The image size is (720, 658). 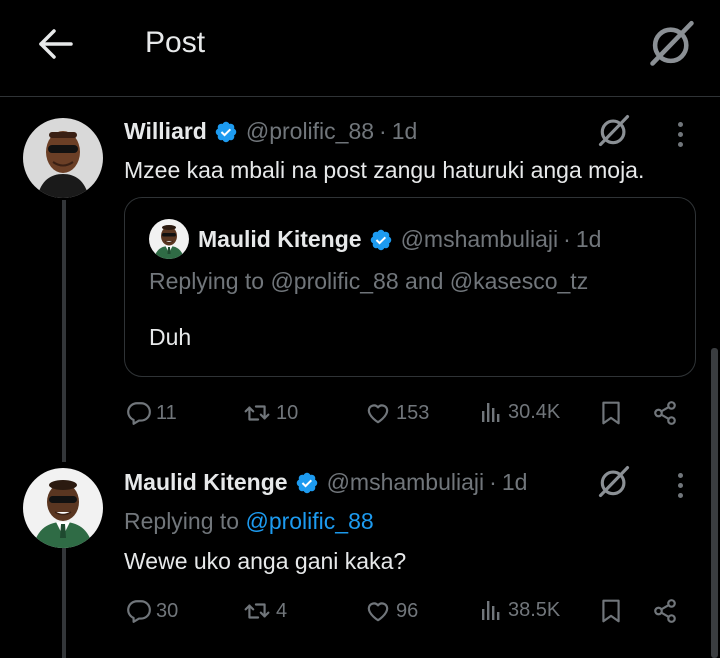 What do you see at coordinates (175, 42) in the screenshot?
I see `page-title: Post` at bounding box center [175, 42].